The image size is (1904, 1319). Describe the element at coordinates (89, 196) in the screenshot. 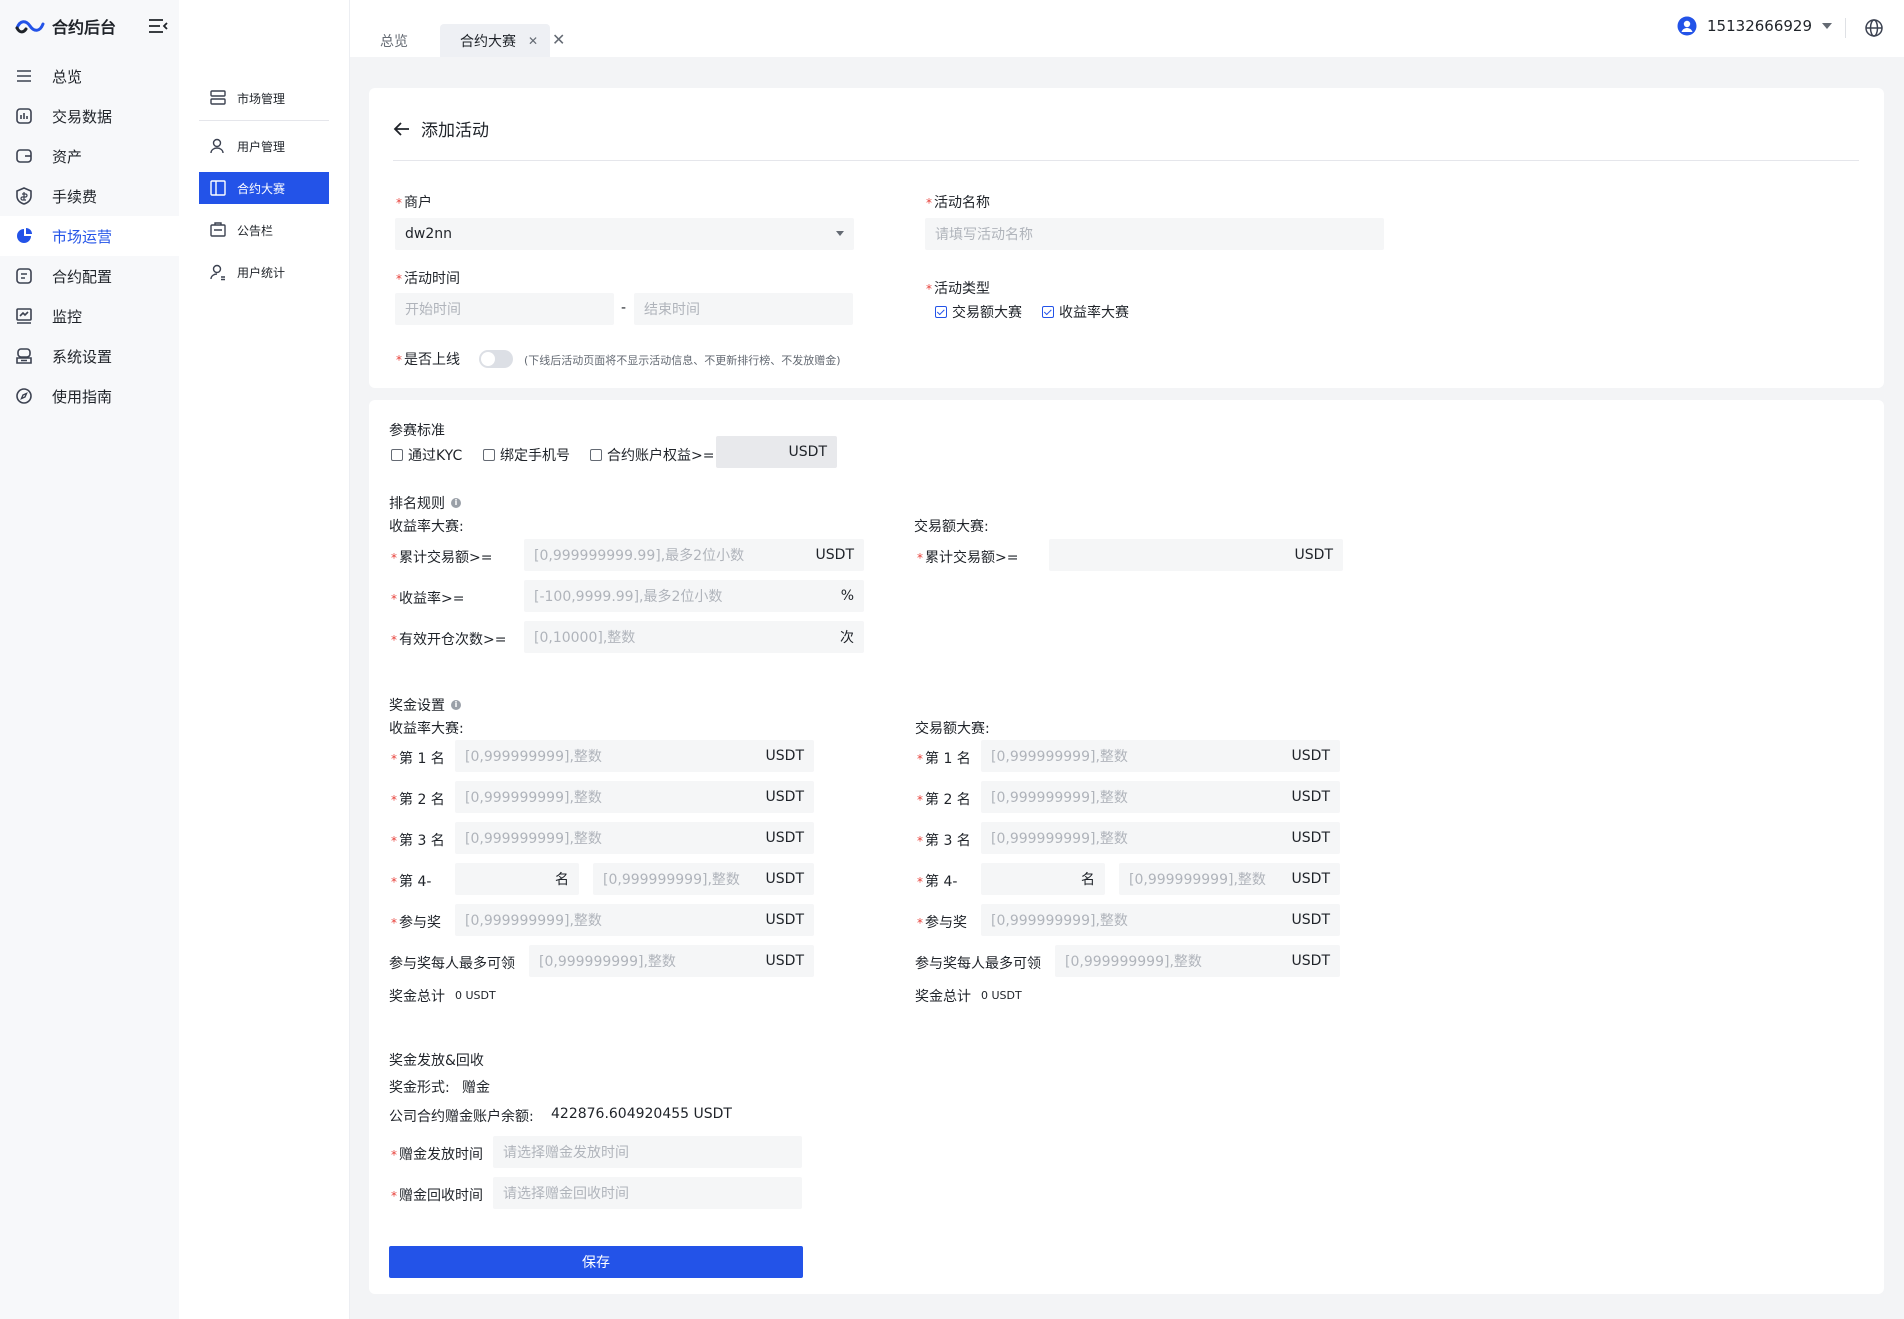

I see `nav-item-fees: 手续费` at that location.